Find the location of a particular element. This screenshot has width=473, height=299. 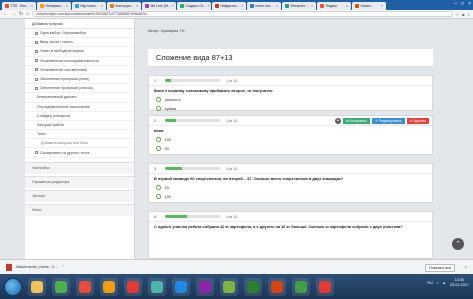

sidebar-group: Настройки is located at coordinates (79, 167).